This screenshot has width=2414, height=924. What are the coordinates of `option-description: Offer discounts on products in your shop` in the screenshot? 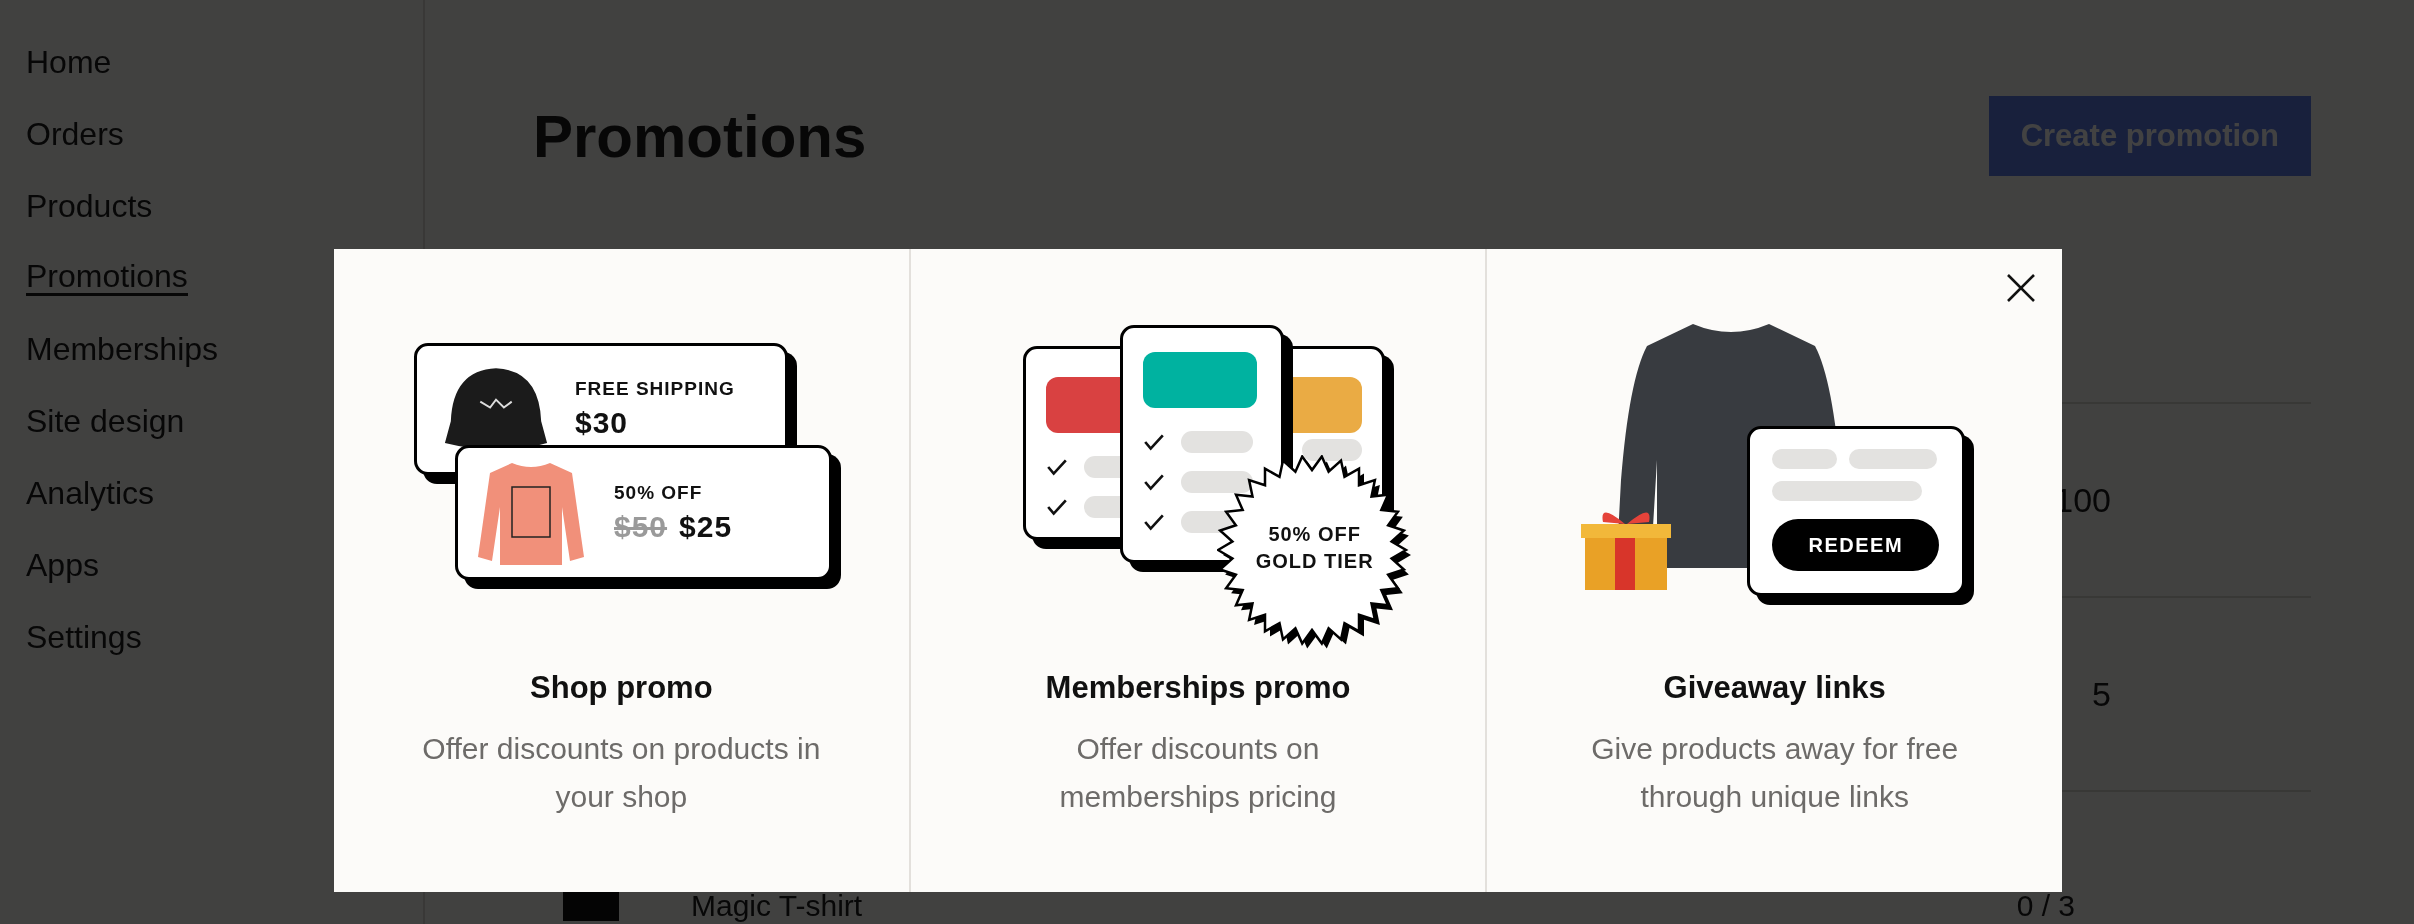 It's located at (621, 773).